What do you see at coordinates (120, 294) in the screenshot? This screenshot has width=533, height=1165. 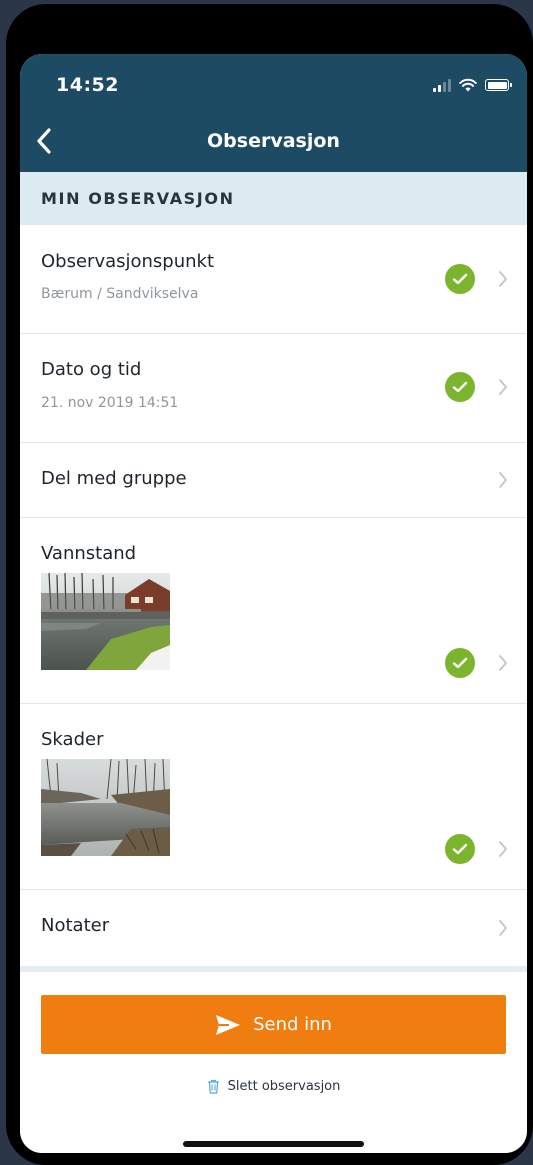 I see `row-subtitle: Bærum / Sandvikselva` at bounding box center [120, 294].